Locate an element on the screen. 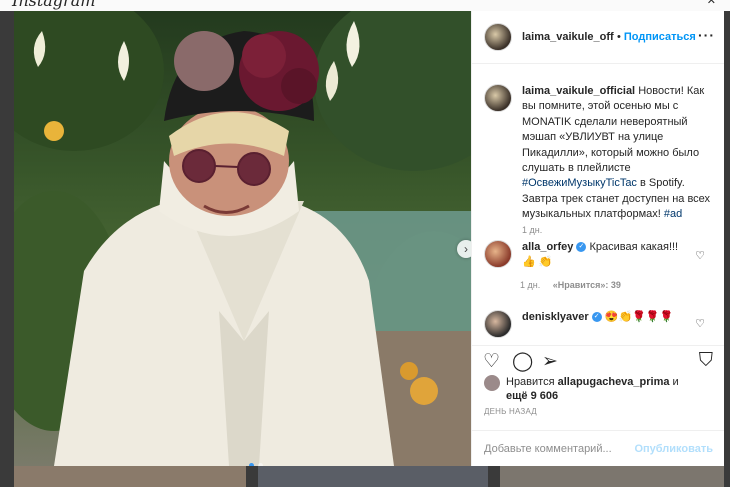 The width and height of the screenshot is (730, 487). likes-middle: и is located at coordinates (674, 382).